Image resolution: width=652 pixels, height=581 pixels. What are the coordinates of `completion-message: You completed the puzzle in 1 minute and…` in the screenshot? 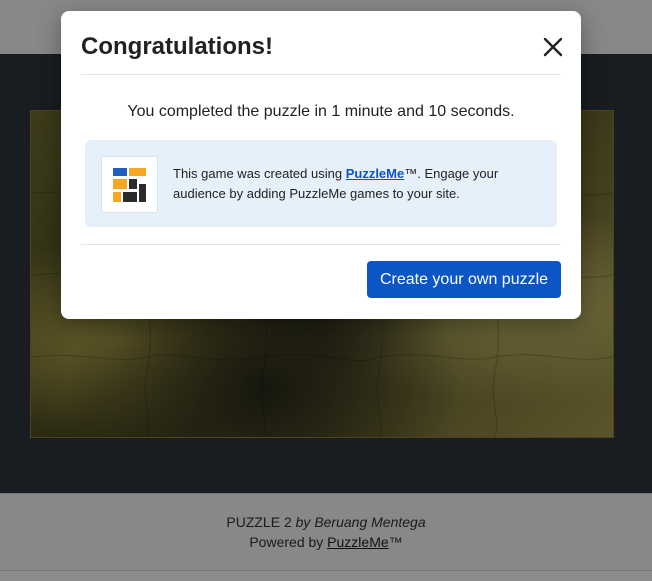 It's located at (321, 111).